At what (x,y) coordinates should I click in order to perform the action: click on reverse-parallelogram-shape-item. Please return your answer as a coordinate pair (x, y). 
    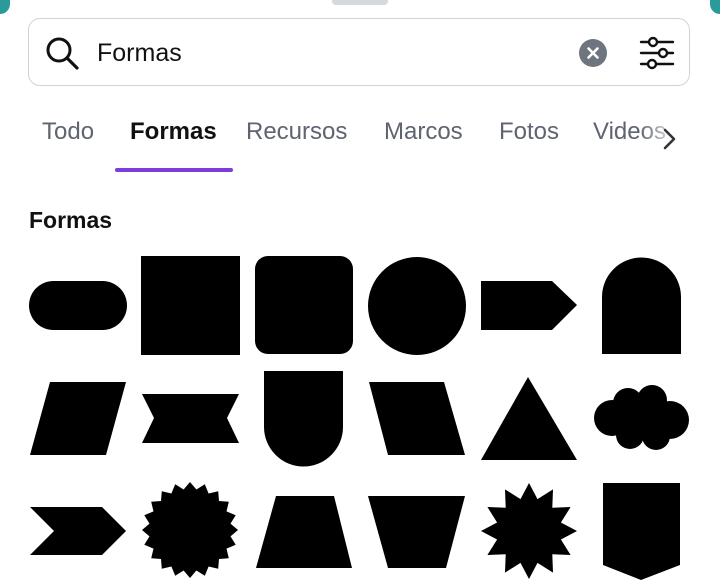
    Looking at the image, I should click on (417, 418).